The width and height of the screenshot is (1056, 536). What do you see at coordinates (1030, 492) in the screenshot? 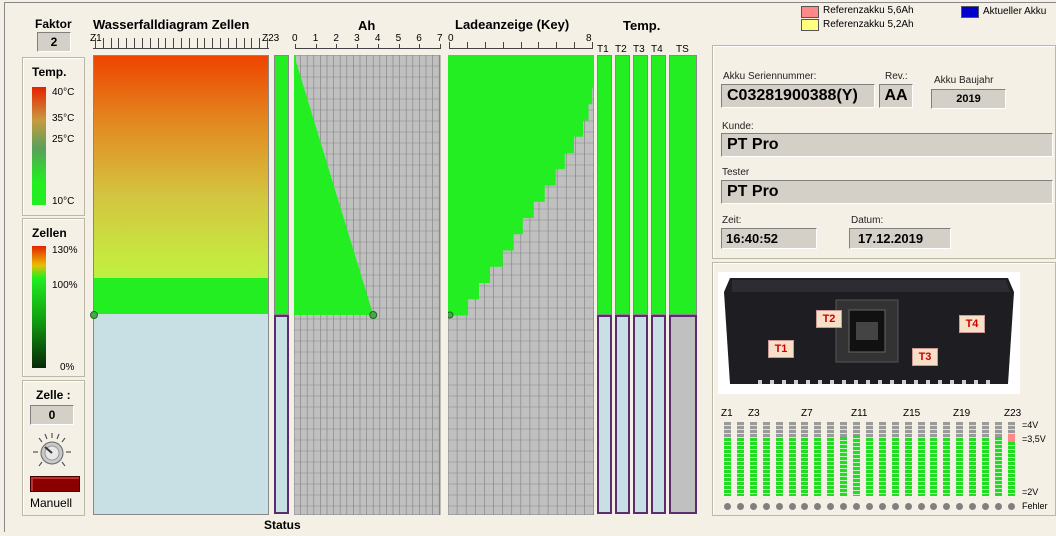
I see `voltage-label-2v: =2V` at bounding box center [1030, 492].